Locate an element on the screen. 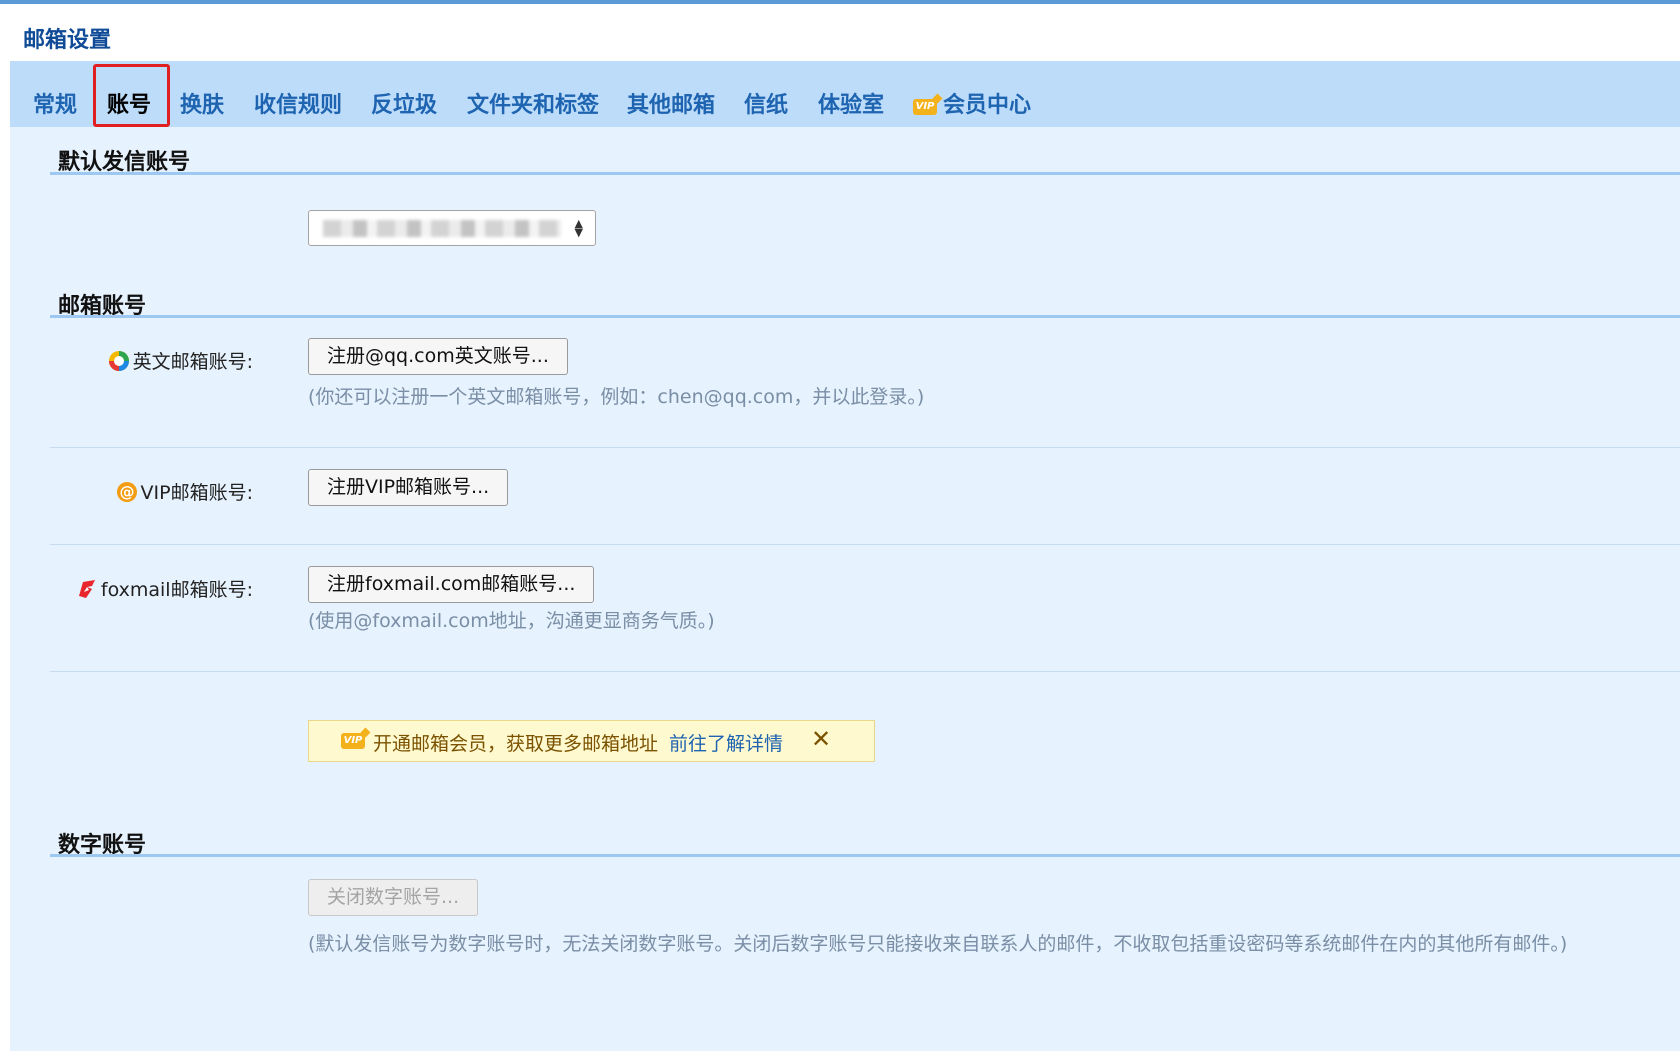 Image resolution: width=1680 pixels, height=1051 pixels. default-account-select: ▲ ▼ is located at coordinates (452, 228).